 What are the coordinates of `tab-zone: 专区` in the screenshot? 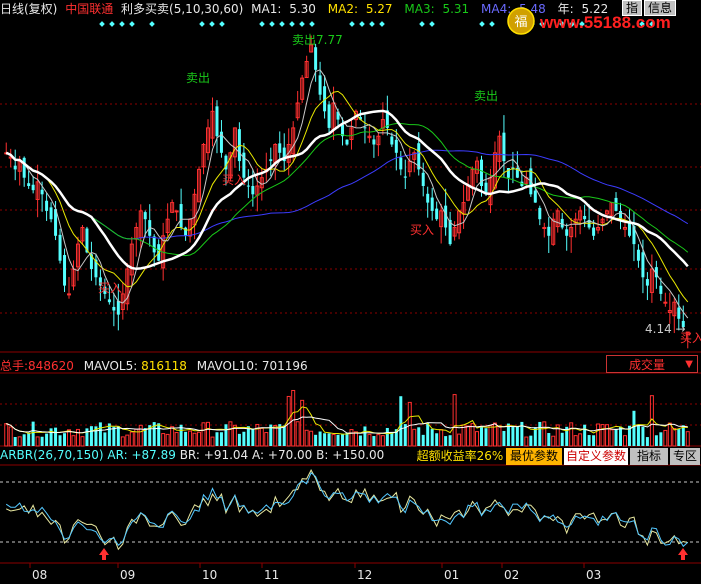 It's located at (685, 456).